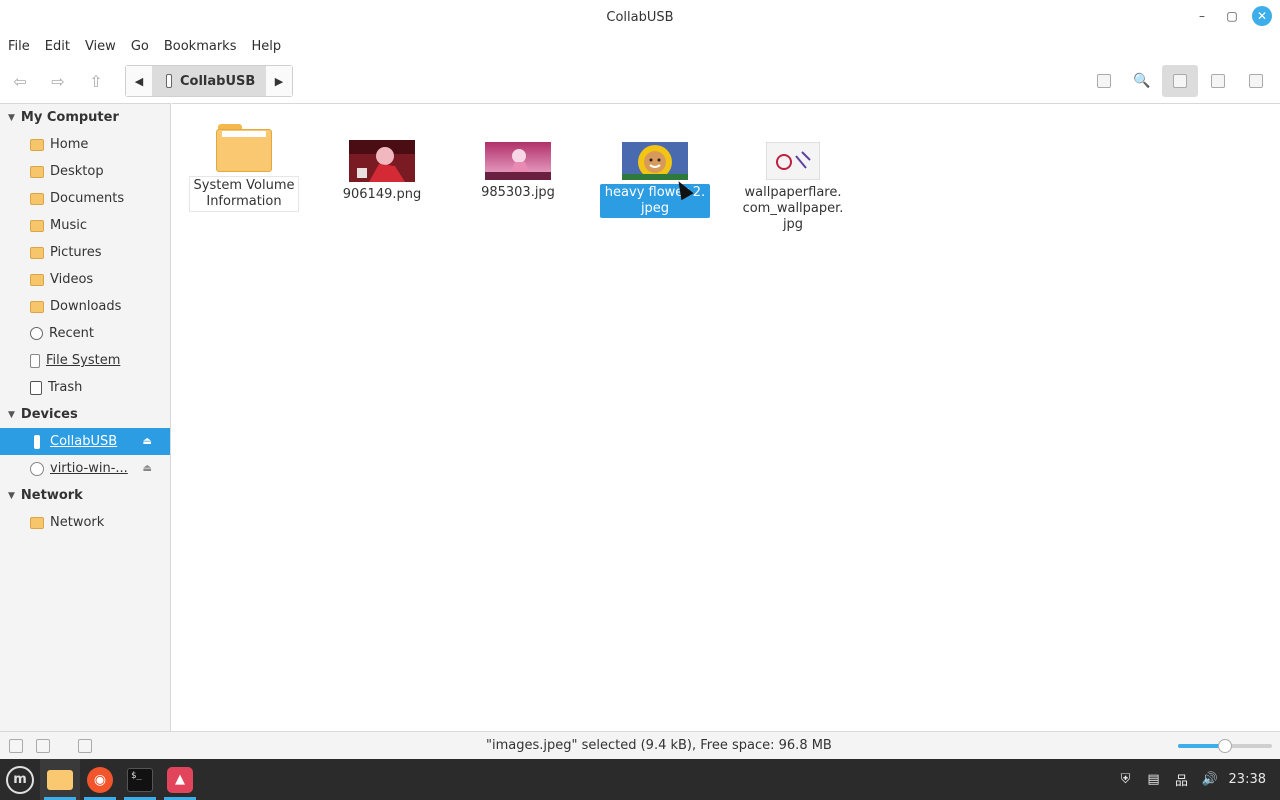 The image size is (1280, 800). I want to click on taskbar-terminal-app: $_, so click(140, 779).